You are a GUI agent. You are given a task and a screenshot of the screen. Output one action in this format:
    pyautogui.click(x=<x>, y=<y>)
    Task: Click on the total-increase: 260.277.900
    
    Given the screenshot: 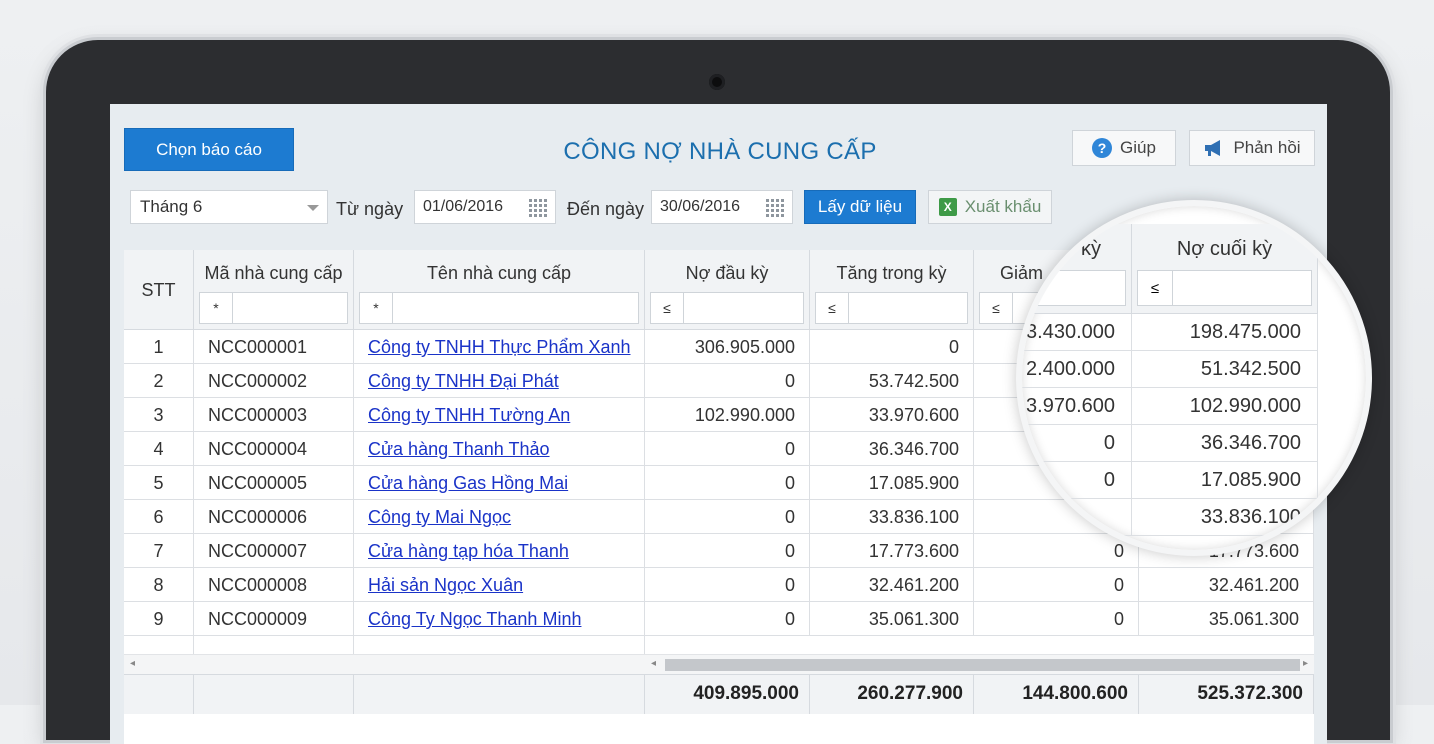 What is the action you would take?
    pyautogui.click(x=892, y=694)
    